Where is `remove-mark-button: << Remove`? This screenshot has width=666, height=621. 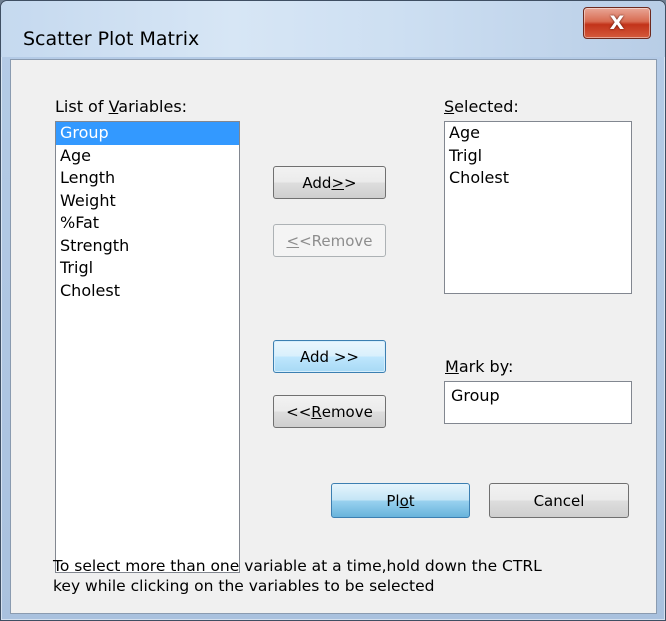 remove-mark-button: << Remove is located at coordinates (329, 411).